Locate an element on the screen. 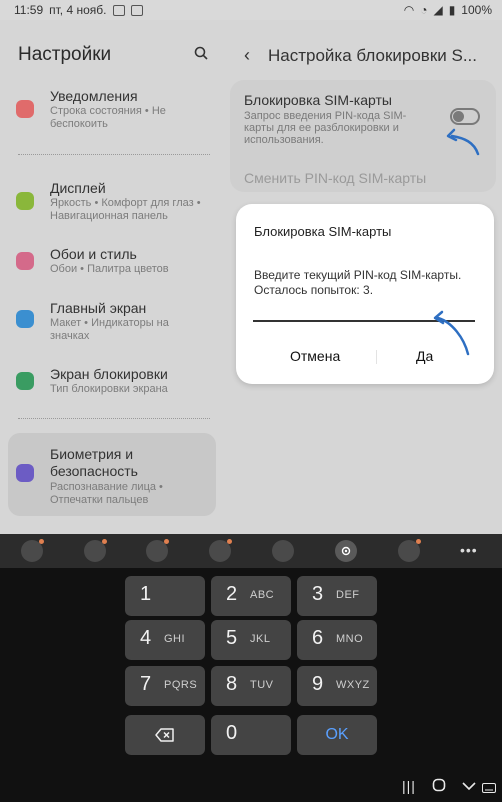 The image size is (502, 802). cancel-button: Отмена is located at coordinates (315, 356).